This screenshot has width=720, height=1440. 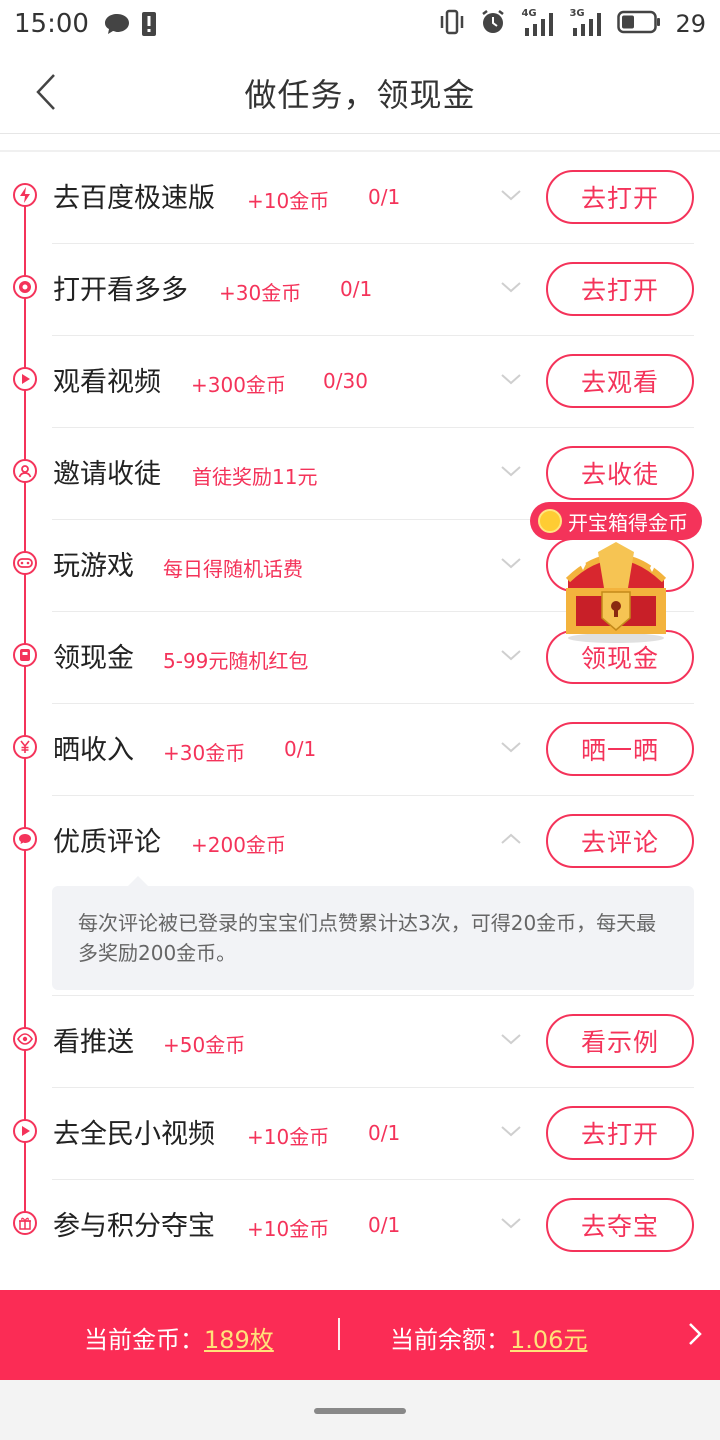 I want to click on system-nav-area, so click(x=360, y=1410).